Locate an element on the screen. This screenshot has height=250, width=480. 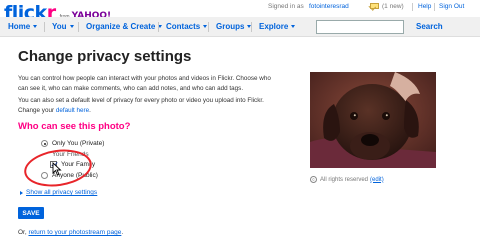
rights-line: © All rights reserved (edit) is located at coordinates (347, 179).